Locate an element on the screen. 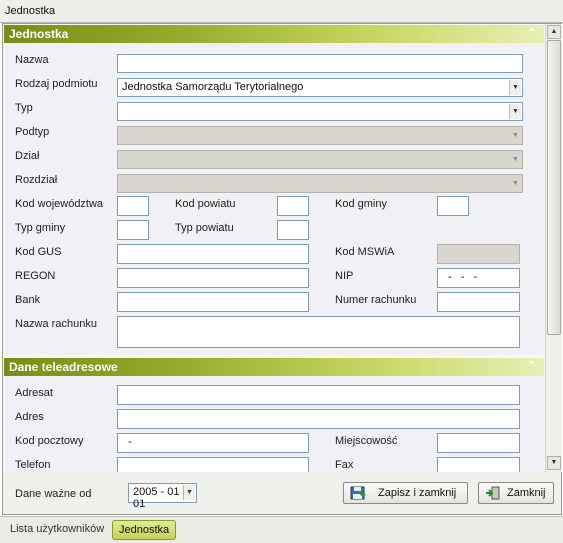 The height and width of the screenshot is (543, 563). close-button: Zamknij is located at coordinates (516, 493).